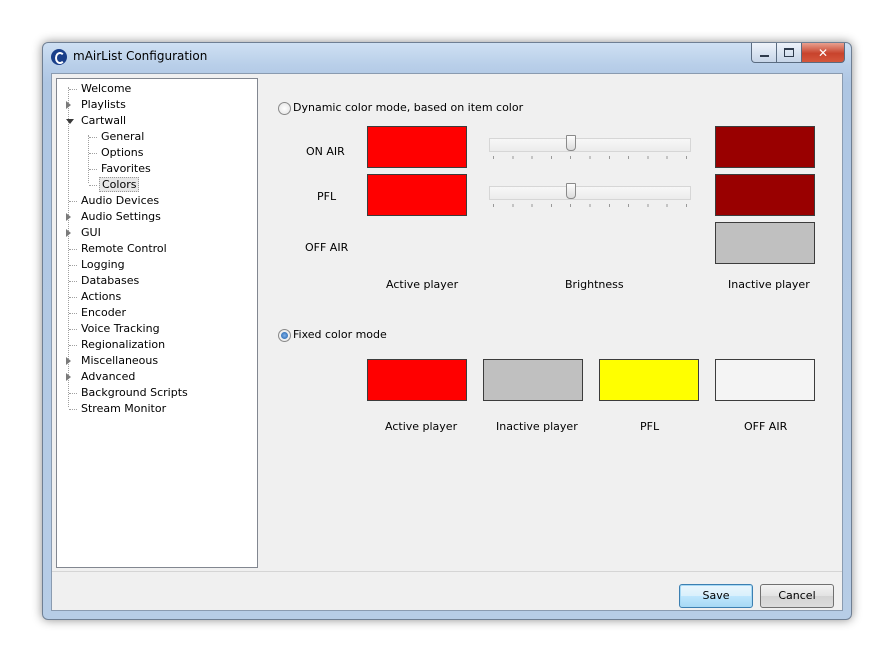 Image resolution: width=894 pixels, height=662 pixels. I want to click on fixed-off-air-swatch, so click(765, 380).